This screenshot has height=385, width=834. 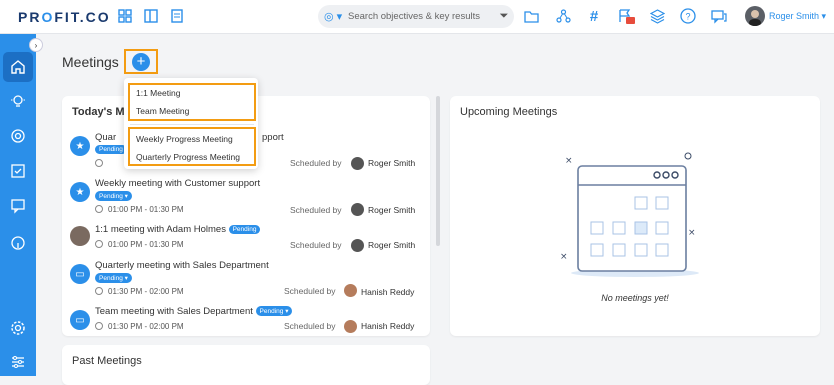 What do you see at coordinates (158, 93) in the screenshot?
I see `menu-item-one-on-one: 1:1 Meeting` at bounding box center [158, 93].